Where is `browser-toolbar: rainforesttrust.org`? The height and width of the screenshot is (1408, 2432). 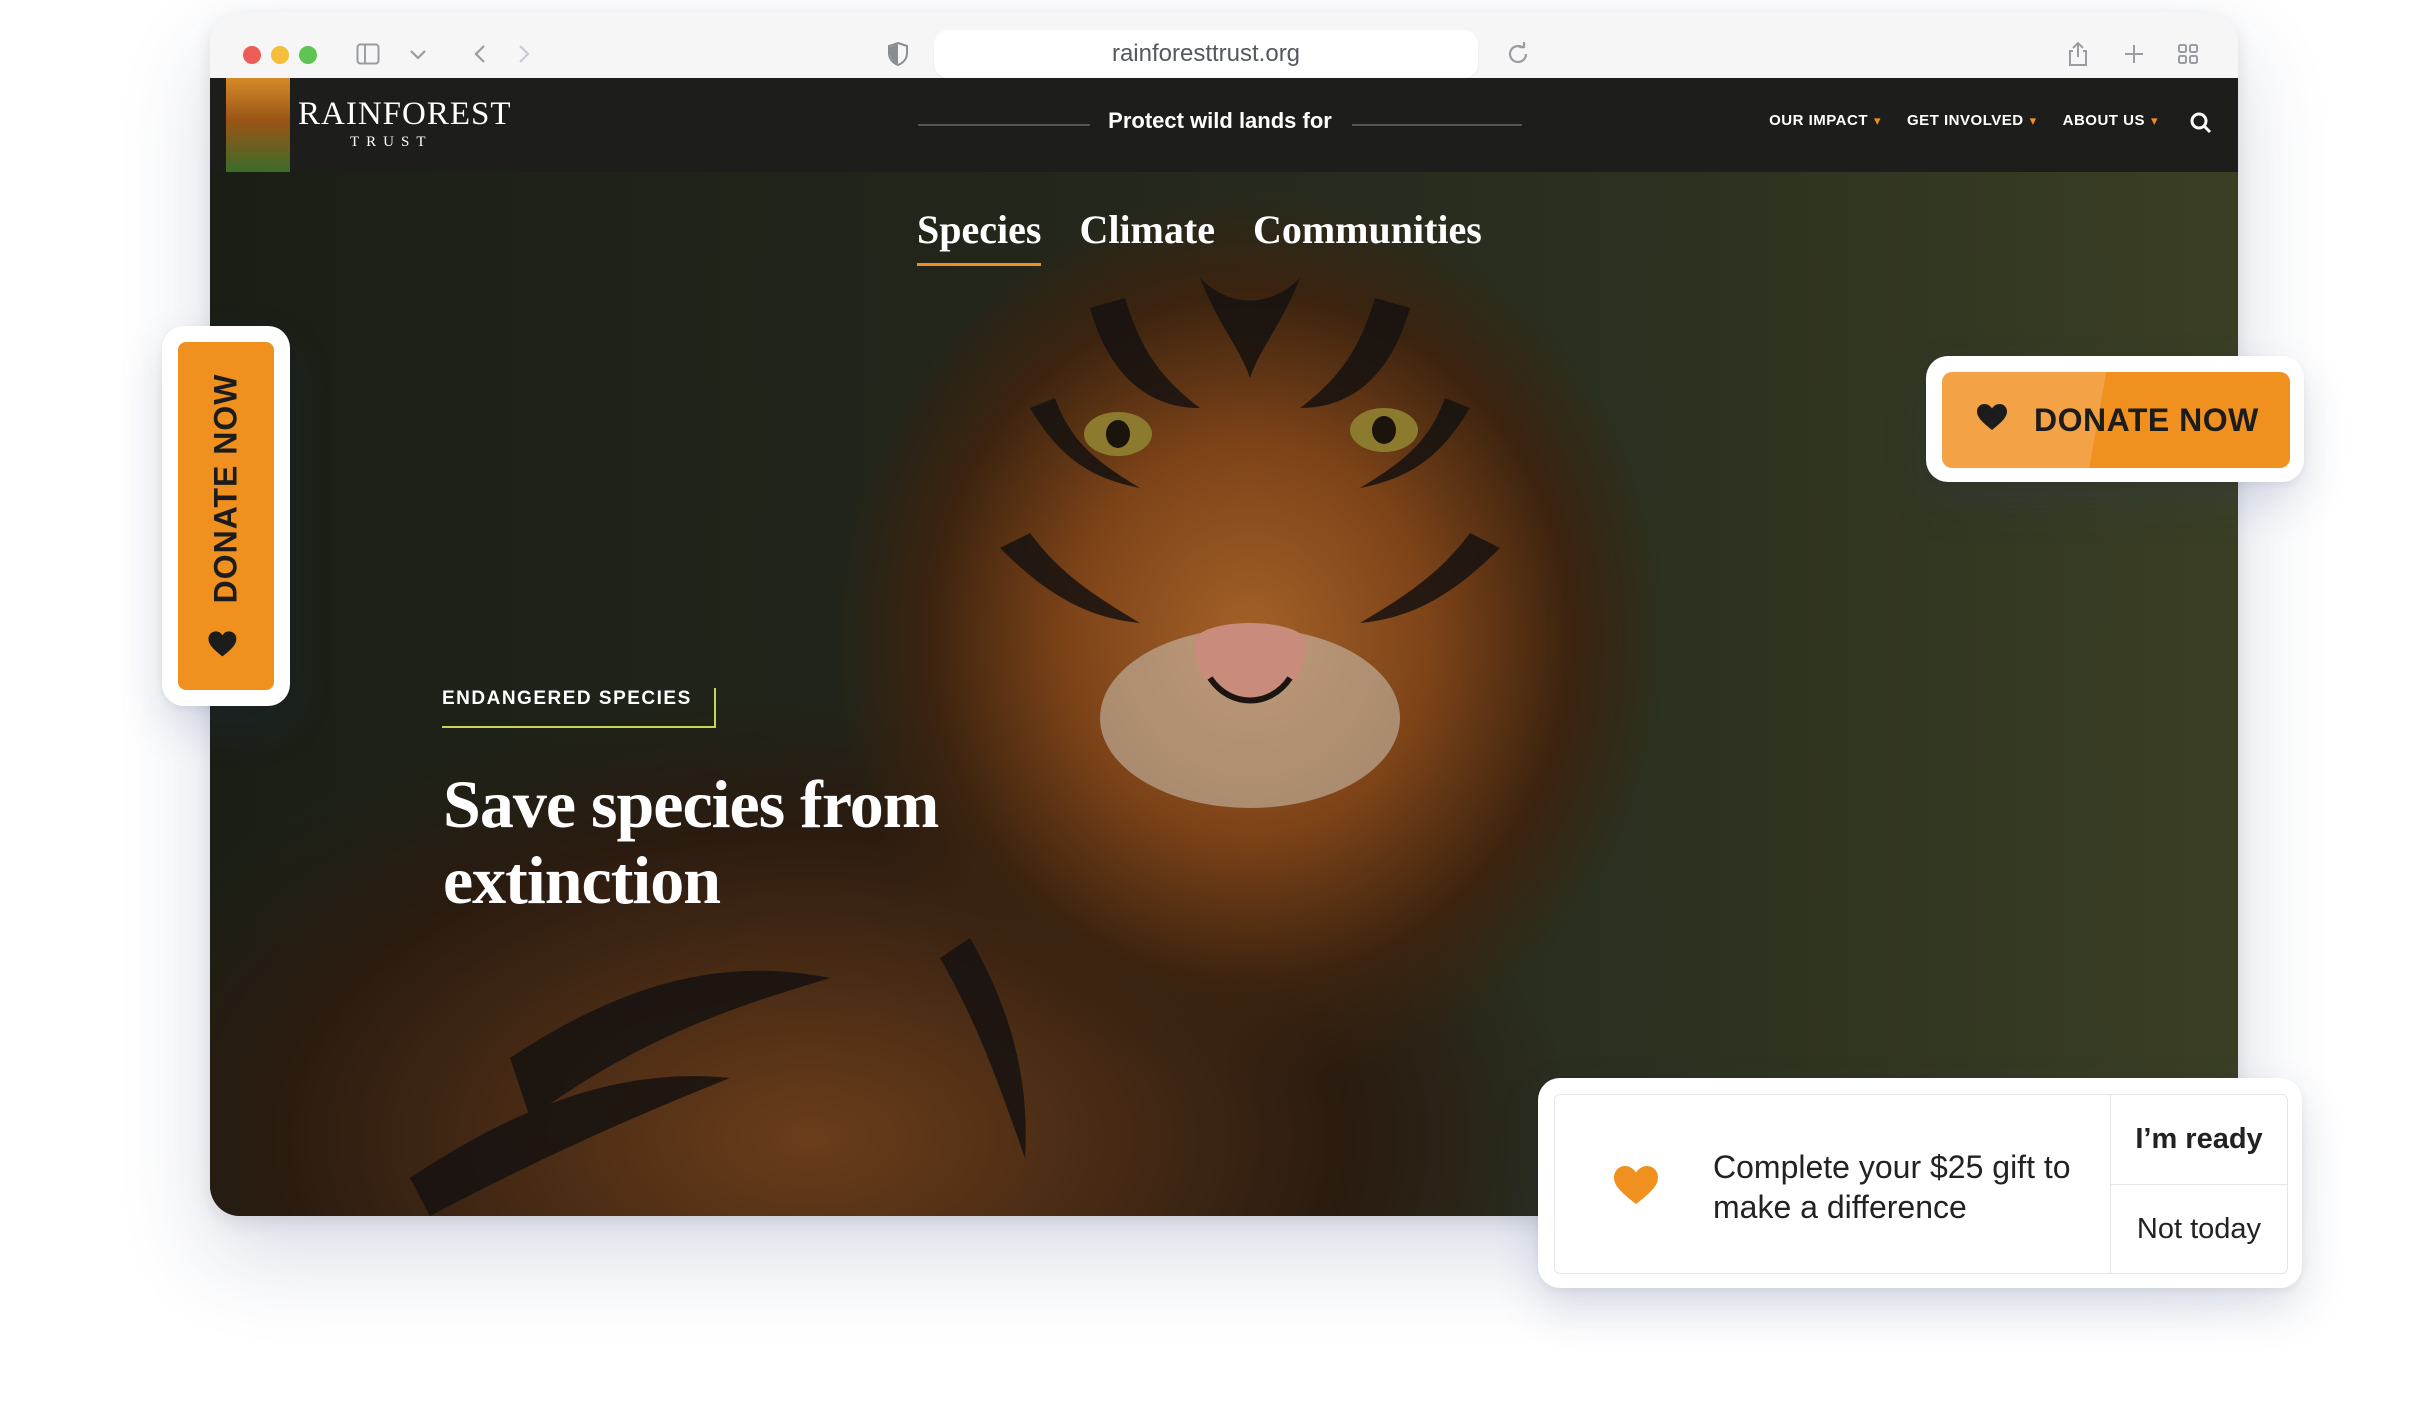
browser-toolbar: rainforesttrust.org is located at coordinates (1224, 45).